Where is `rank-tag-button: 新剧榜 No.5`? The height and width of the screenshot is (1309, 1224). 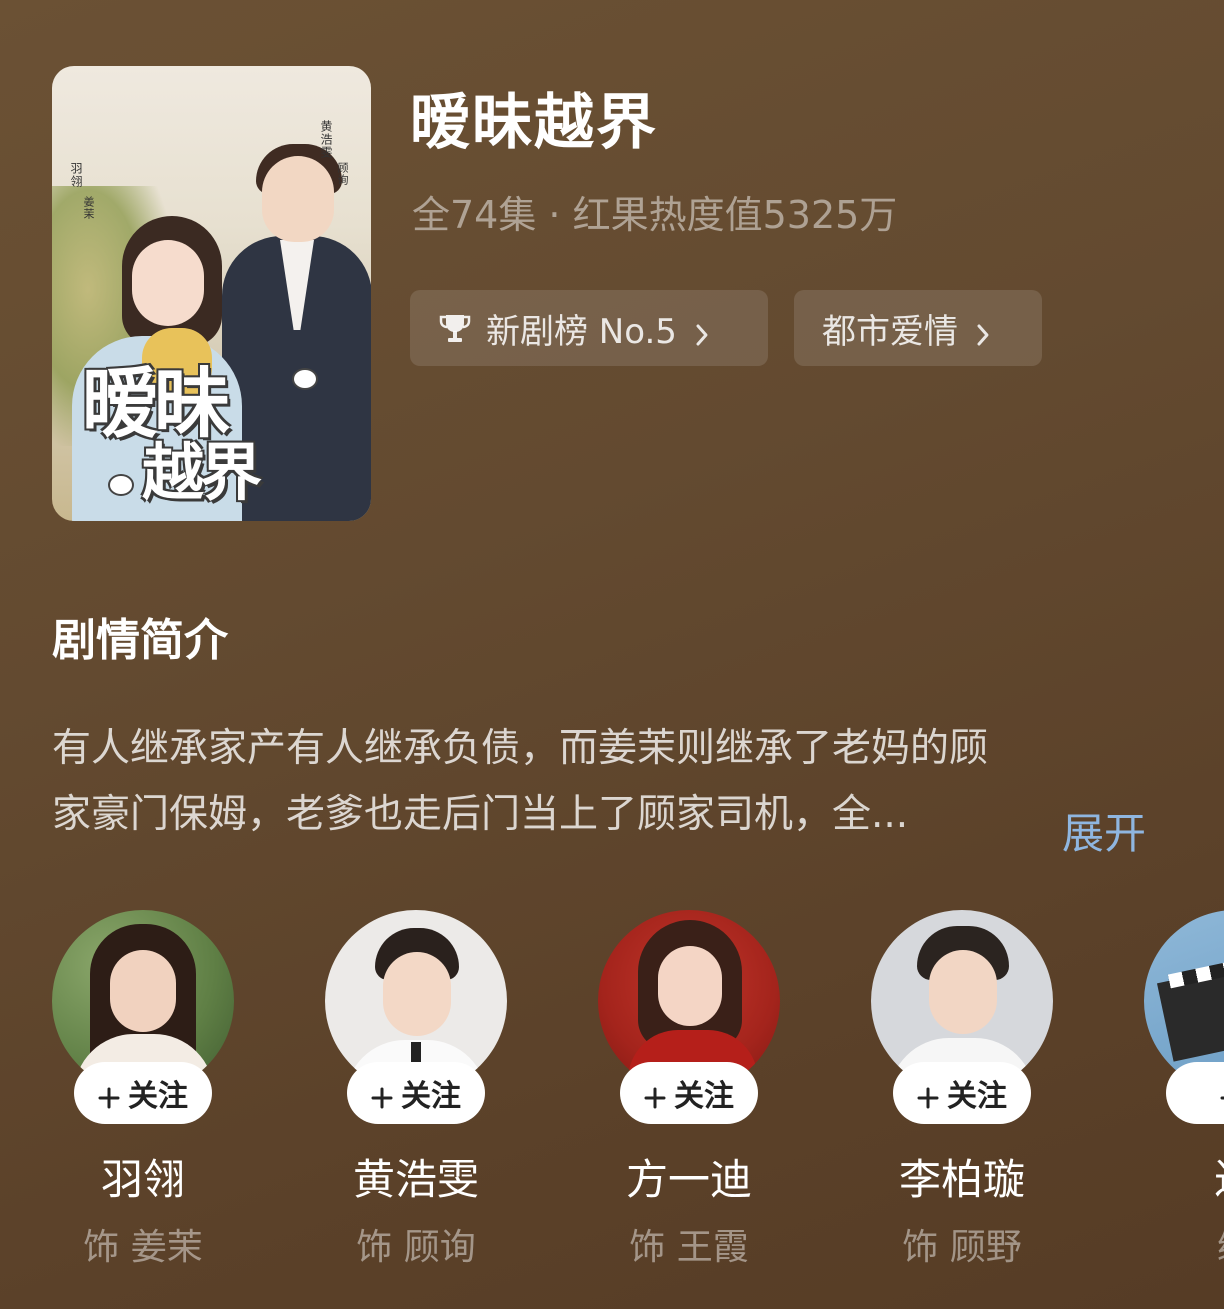
rank-tag-button: 新剧榜 No.5 is located at coordinates (589, 328).